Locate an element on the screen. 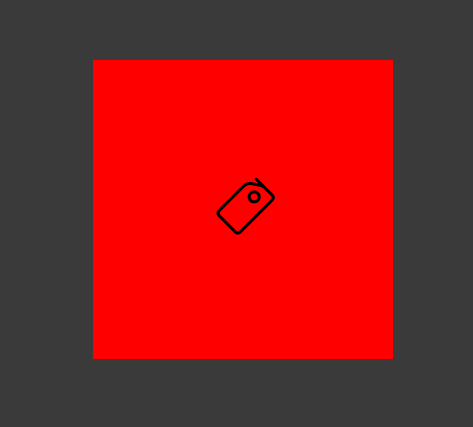 This screenshot has height=427, width=473. tag-icon is located at coordinates (243, 210).